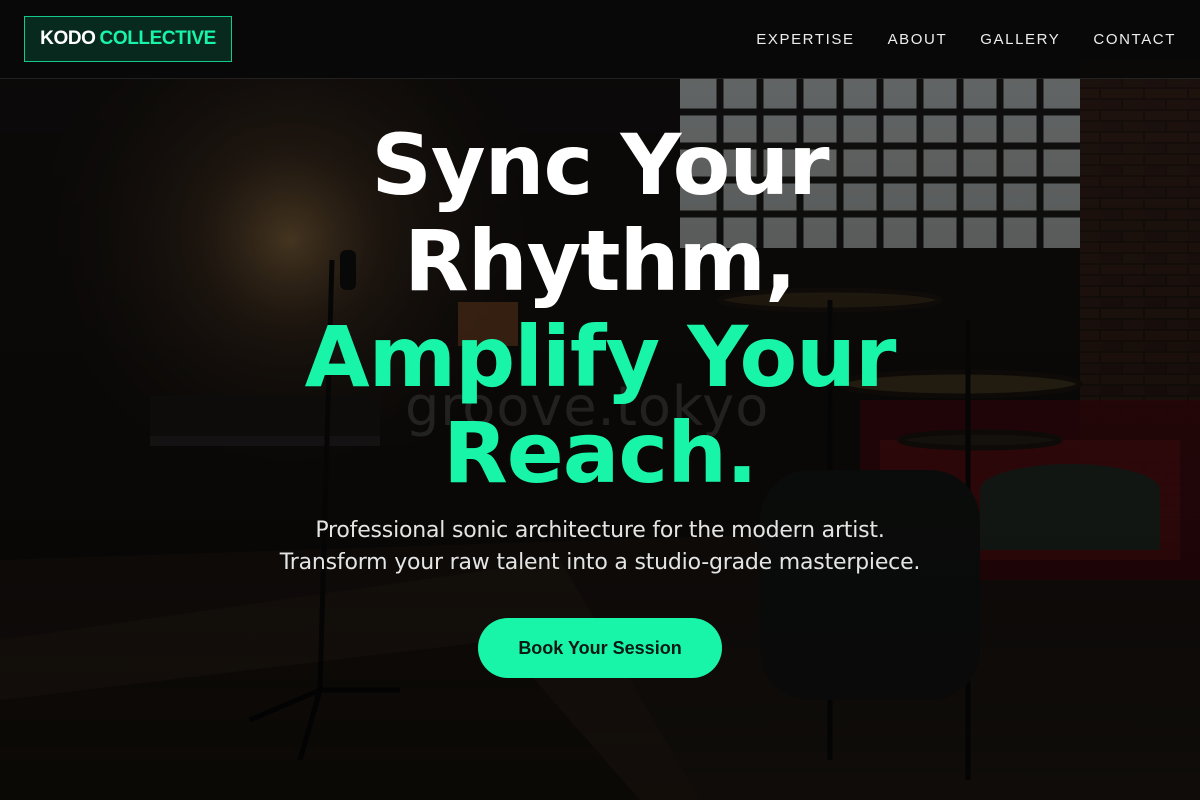  What do you see at coordinates (158, 38) in the screenshot?
I see `brand-name-accent: COLLECTIVE` at bounding box center [158, 38].